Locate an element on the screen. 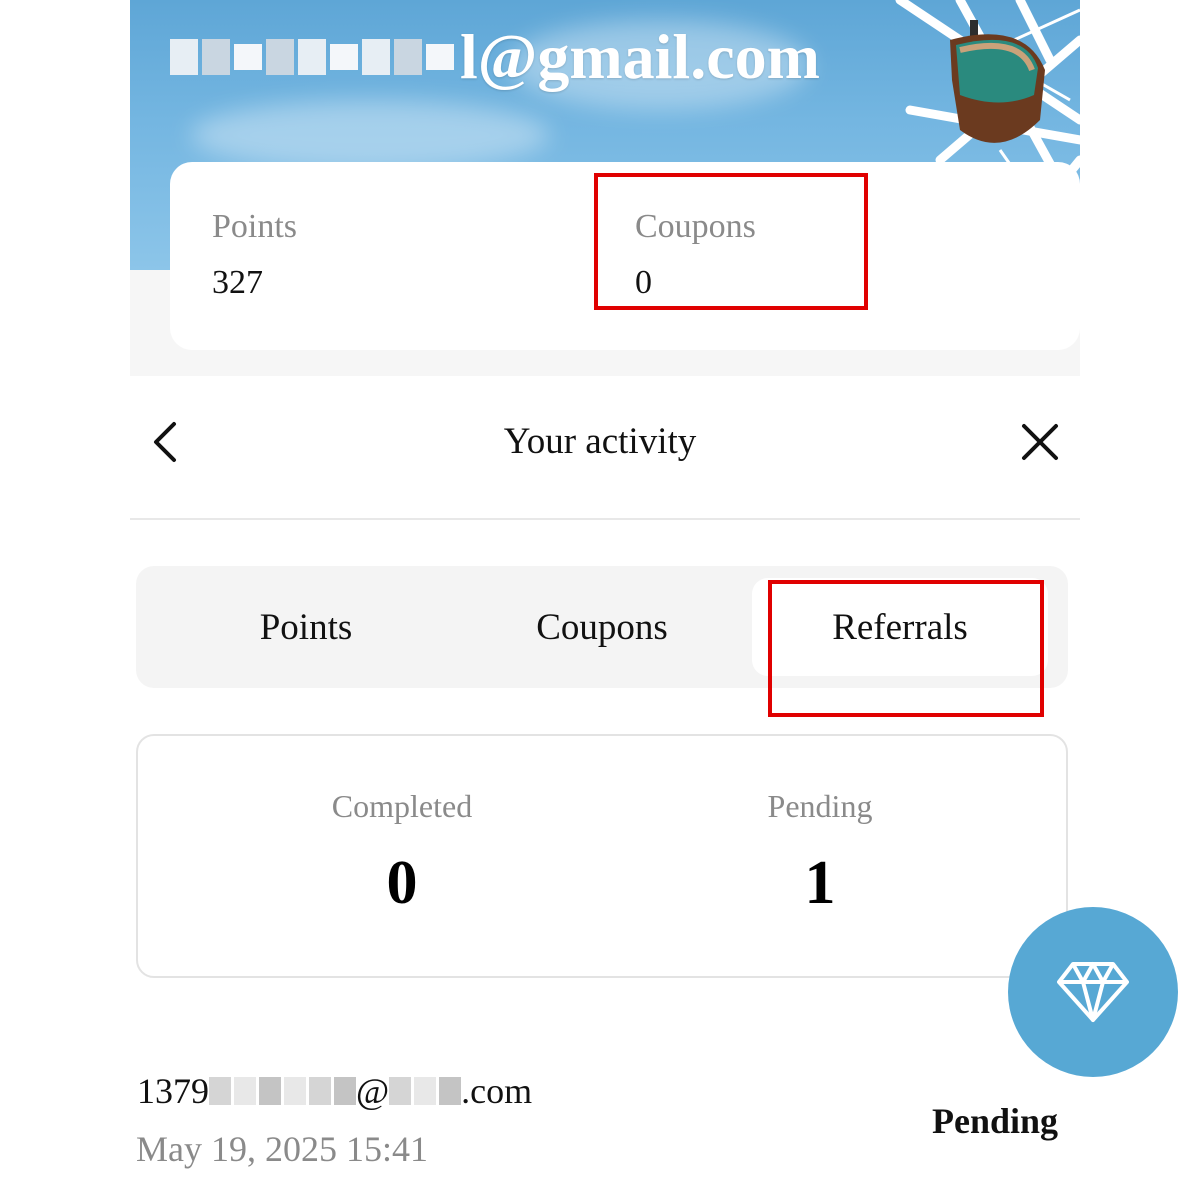  close-icon is located at coordinates (1040, 442).